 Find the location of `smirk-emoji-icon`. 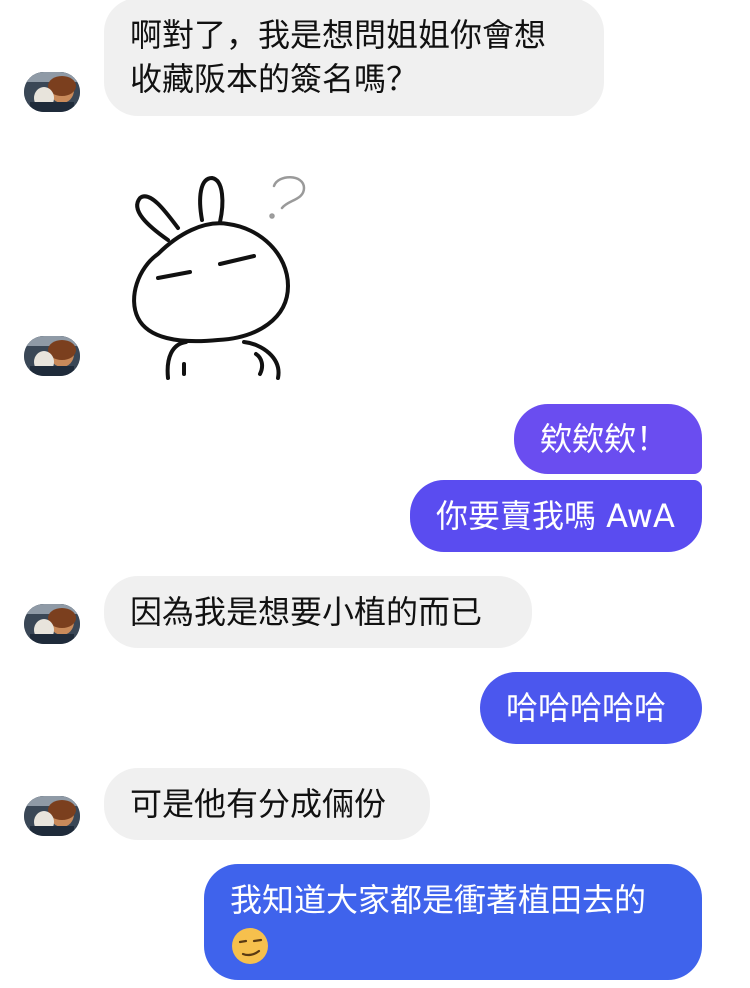

smirk-emoji-icon is located at coordinates (250, 946).